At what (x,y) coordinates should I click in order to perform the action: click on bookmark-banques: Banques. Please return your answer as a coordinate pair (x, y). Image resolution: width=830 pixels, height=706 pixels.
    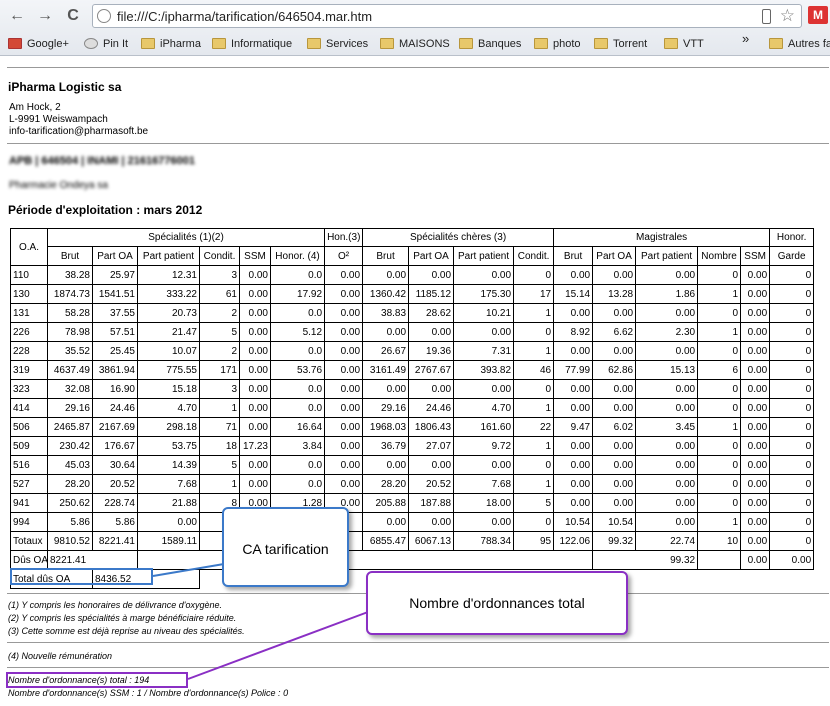
    Looking at the image, I should click on (490, 44).